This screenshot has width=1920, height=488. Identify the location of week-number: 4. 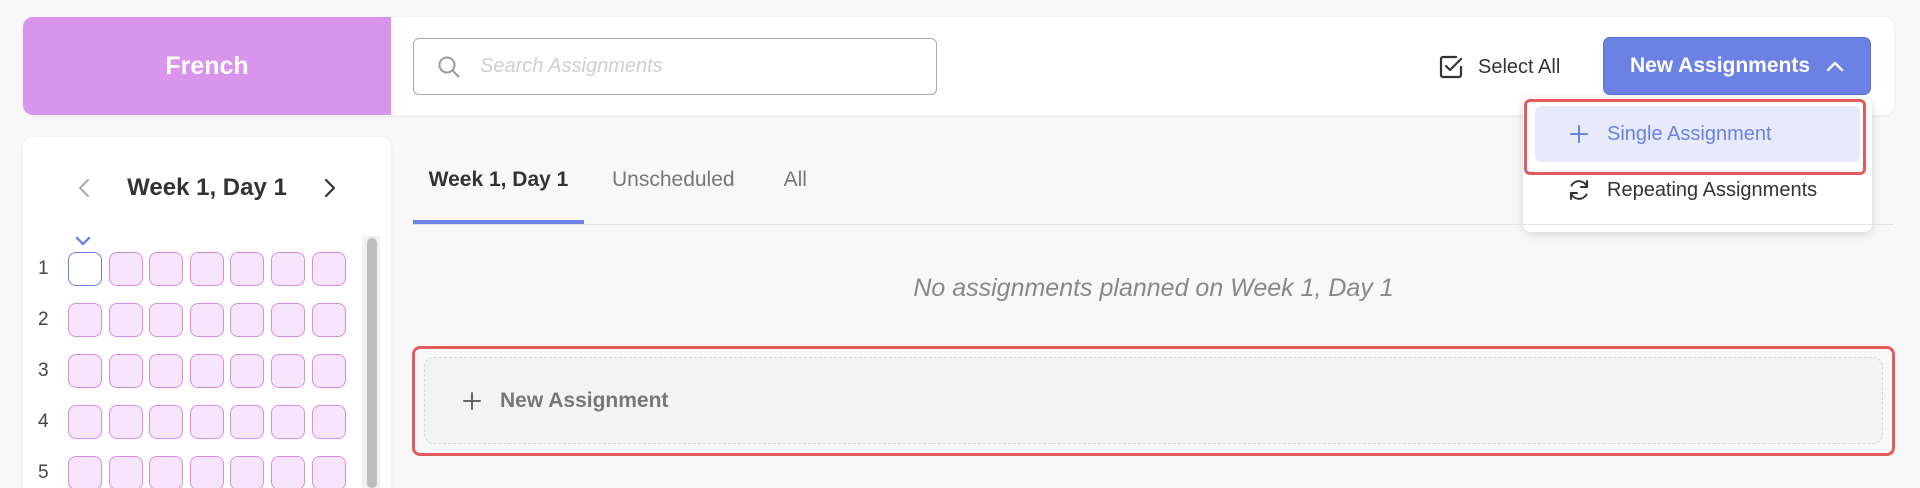
(43, 421).